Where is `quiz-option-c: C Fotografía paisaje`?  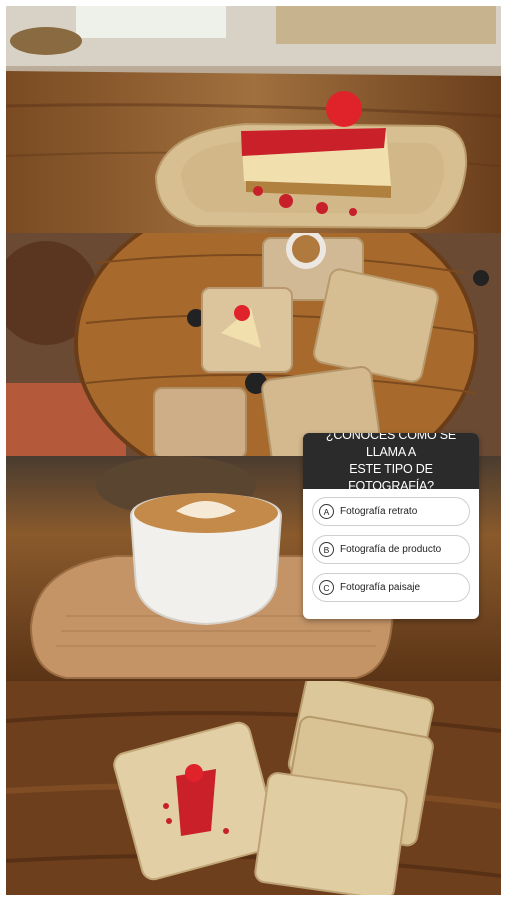
quiz-option-c: C Fotografía paisaje is located at coordinates (391, 587).